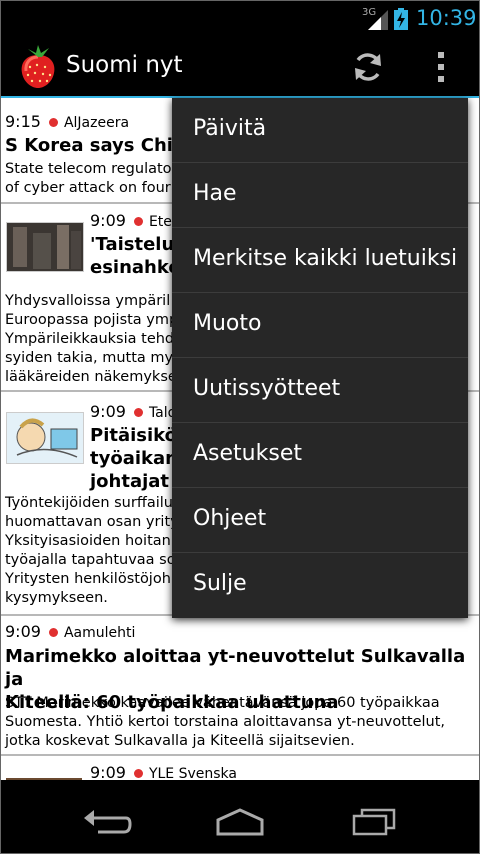 The height and width of the screenshot is (854, 480). Describe the element at coordinates (124, 65) in the screenshot. I see `app-title: Suomi nyt` at that location.